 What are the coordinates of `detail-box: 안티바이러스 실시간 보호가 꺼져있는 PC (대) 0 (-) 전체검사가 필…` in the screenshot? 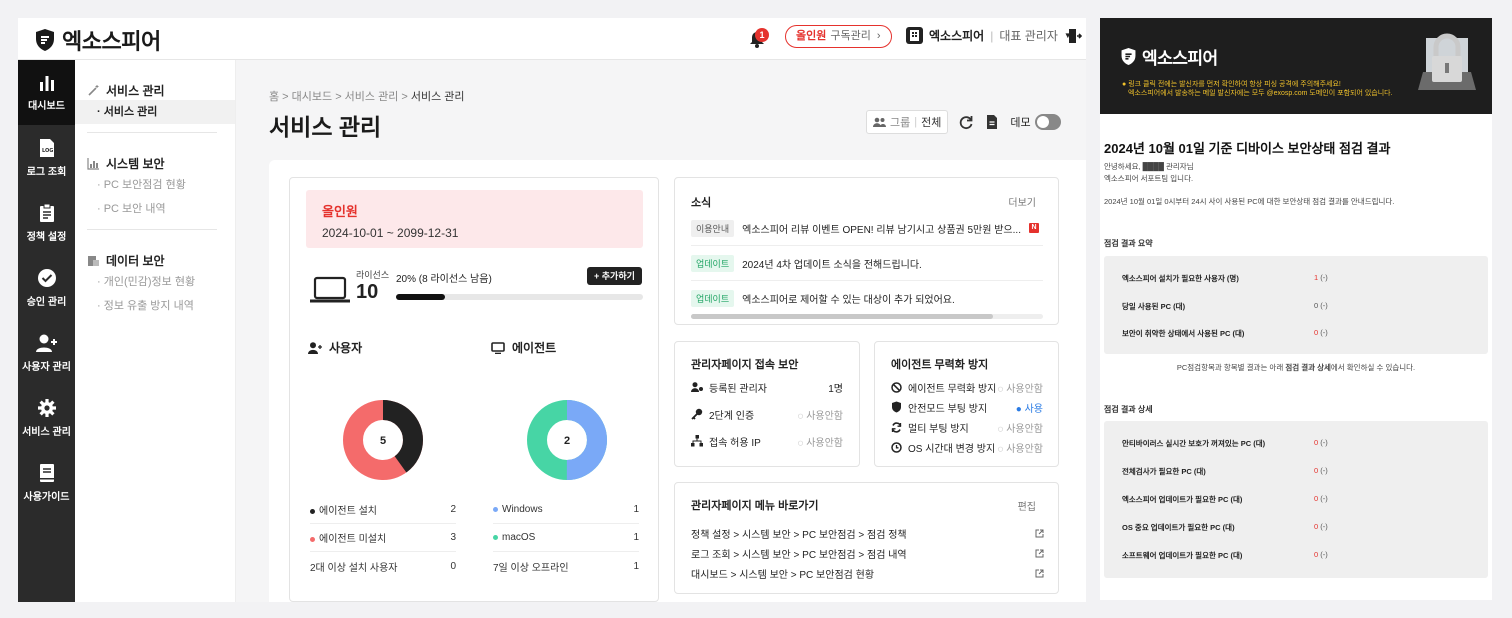 It's located at (1296, 499).